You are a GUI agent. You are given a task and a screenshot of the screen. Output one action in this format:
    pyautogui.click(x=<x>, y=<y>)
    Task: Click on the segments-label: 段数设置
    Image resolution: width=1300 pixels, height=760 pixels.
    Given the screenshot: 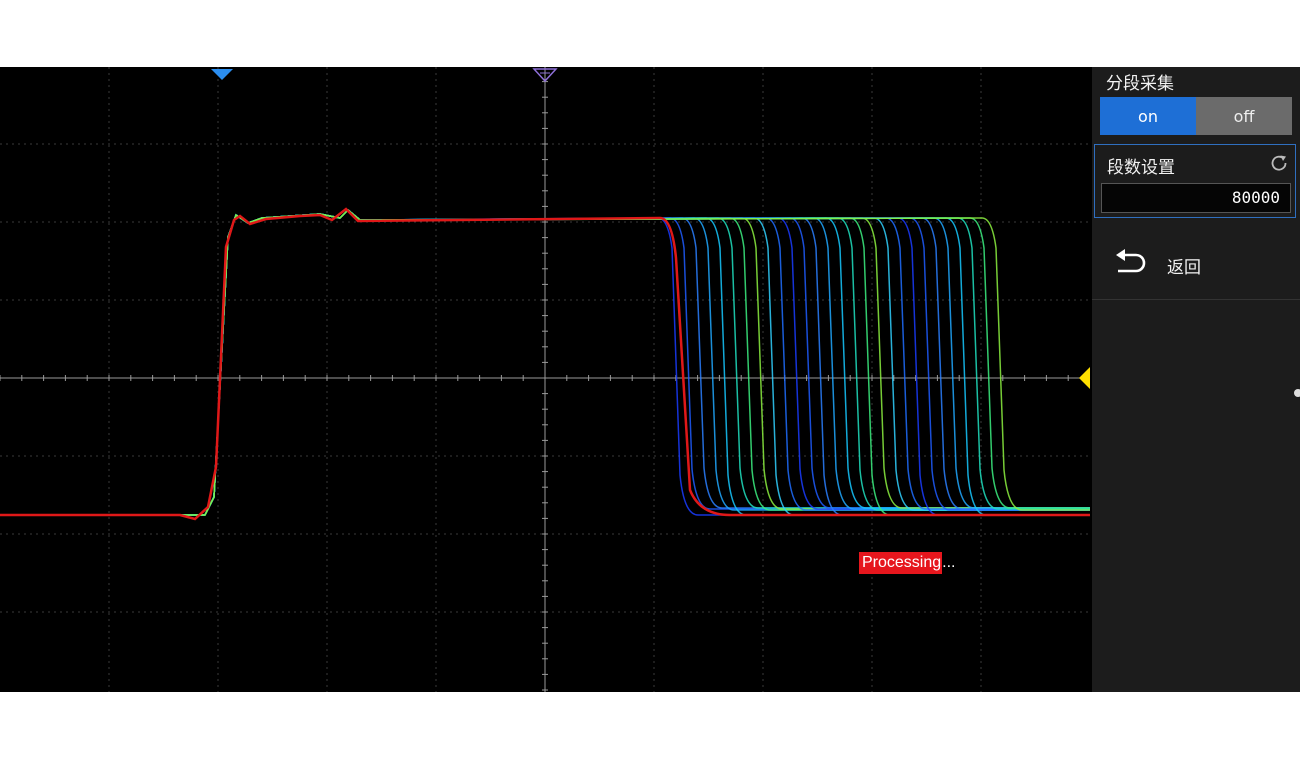 What is the action you would take?
    pyautogui.click(x=1141, y=168)
    